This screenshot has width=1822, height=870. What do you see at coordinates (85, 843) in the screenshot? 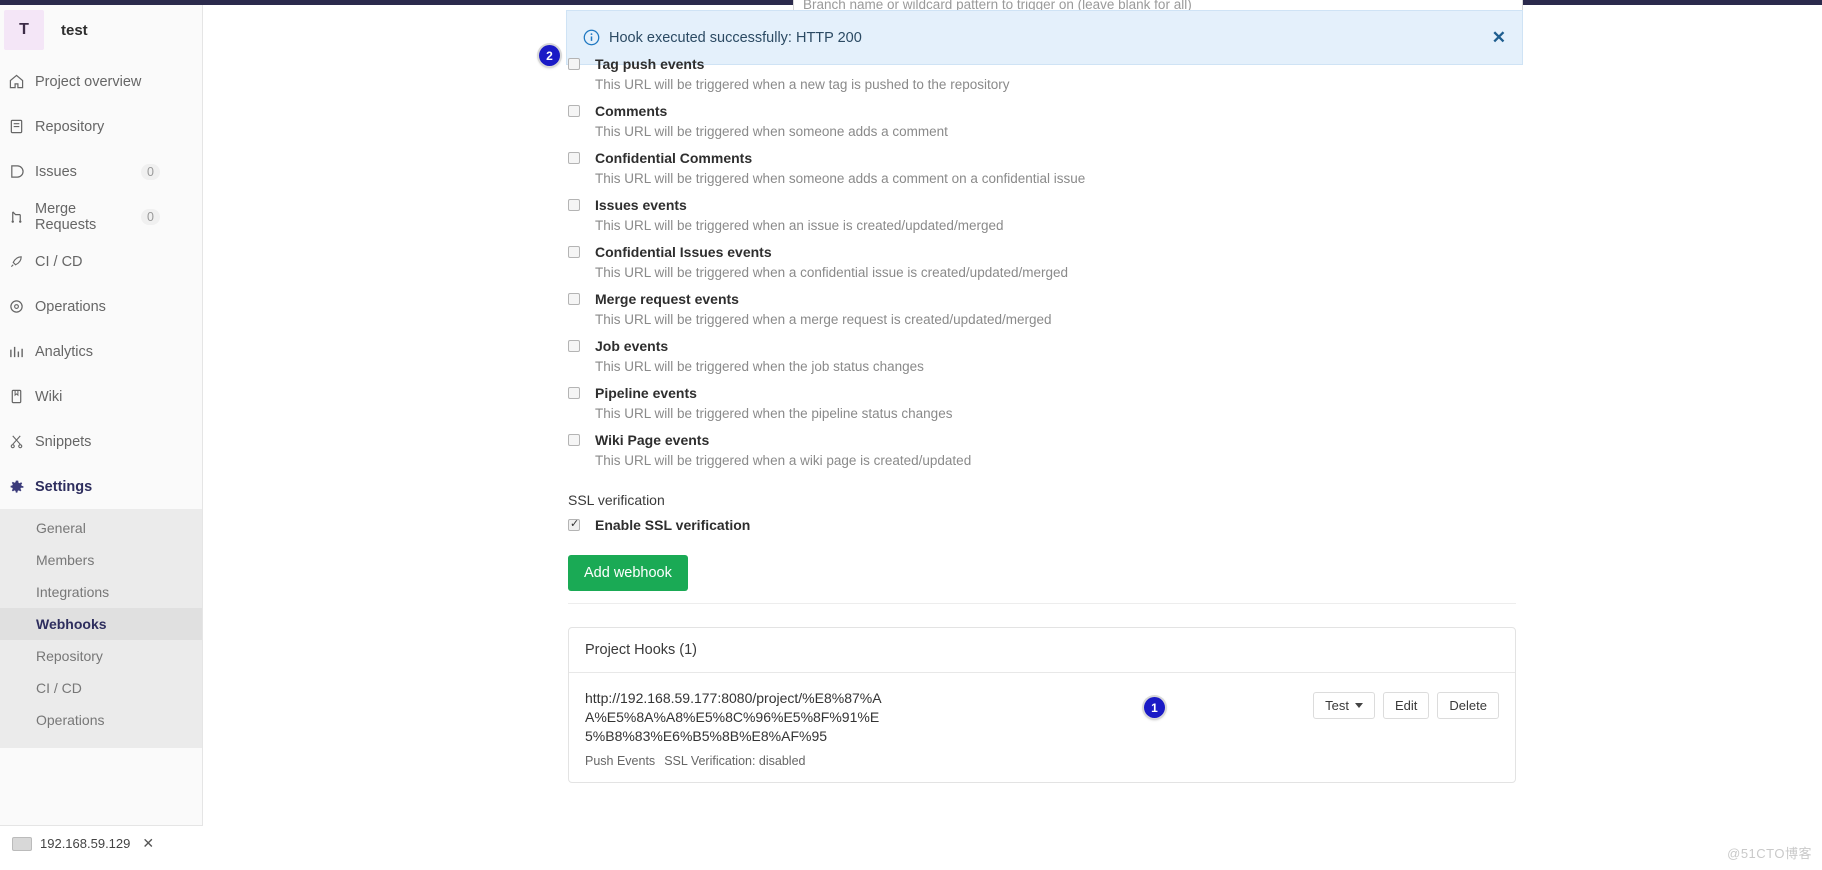
I see `taskbar-item-label: 192.168.59.129` at bounding box center [85, 843].